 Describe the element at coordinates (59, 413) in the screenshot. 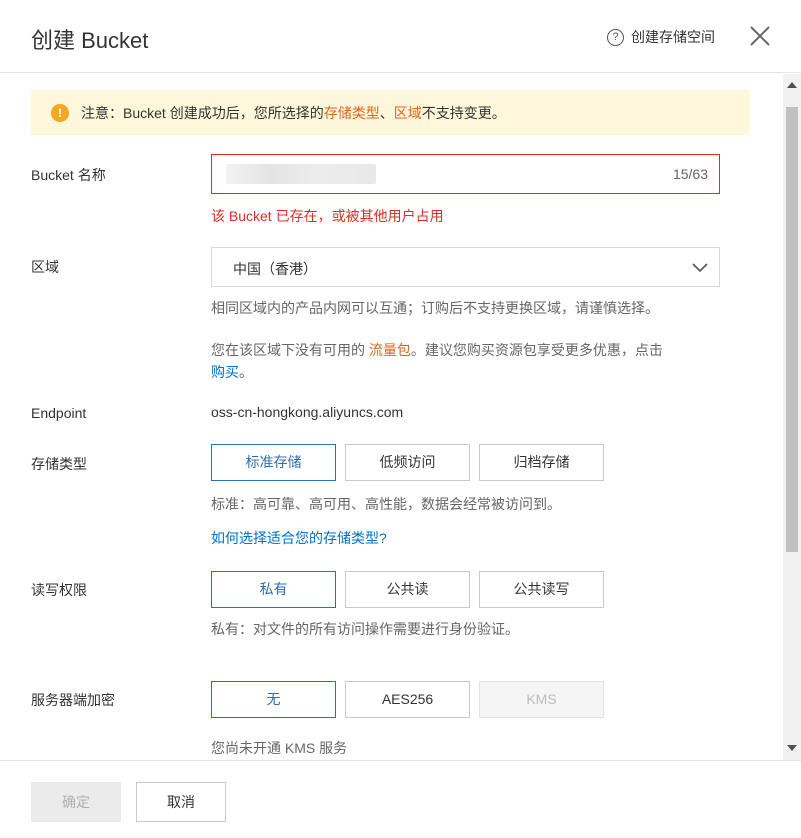

I see `endpoint-label: Endpoint` at that location.